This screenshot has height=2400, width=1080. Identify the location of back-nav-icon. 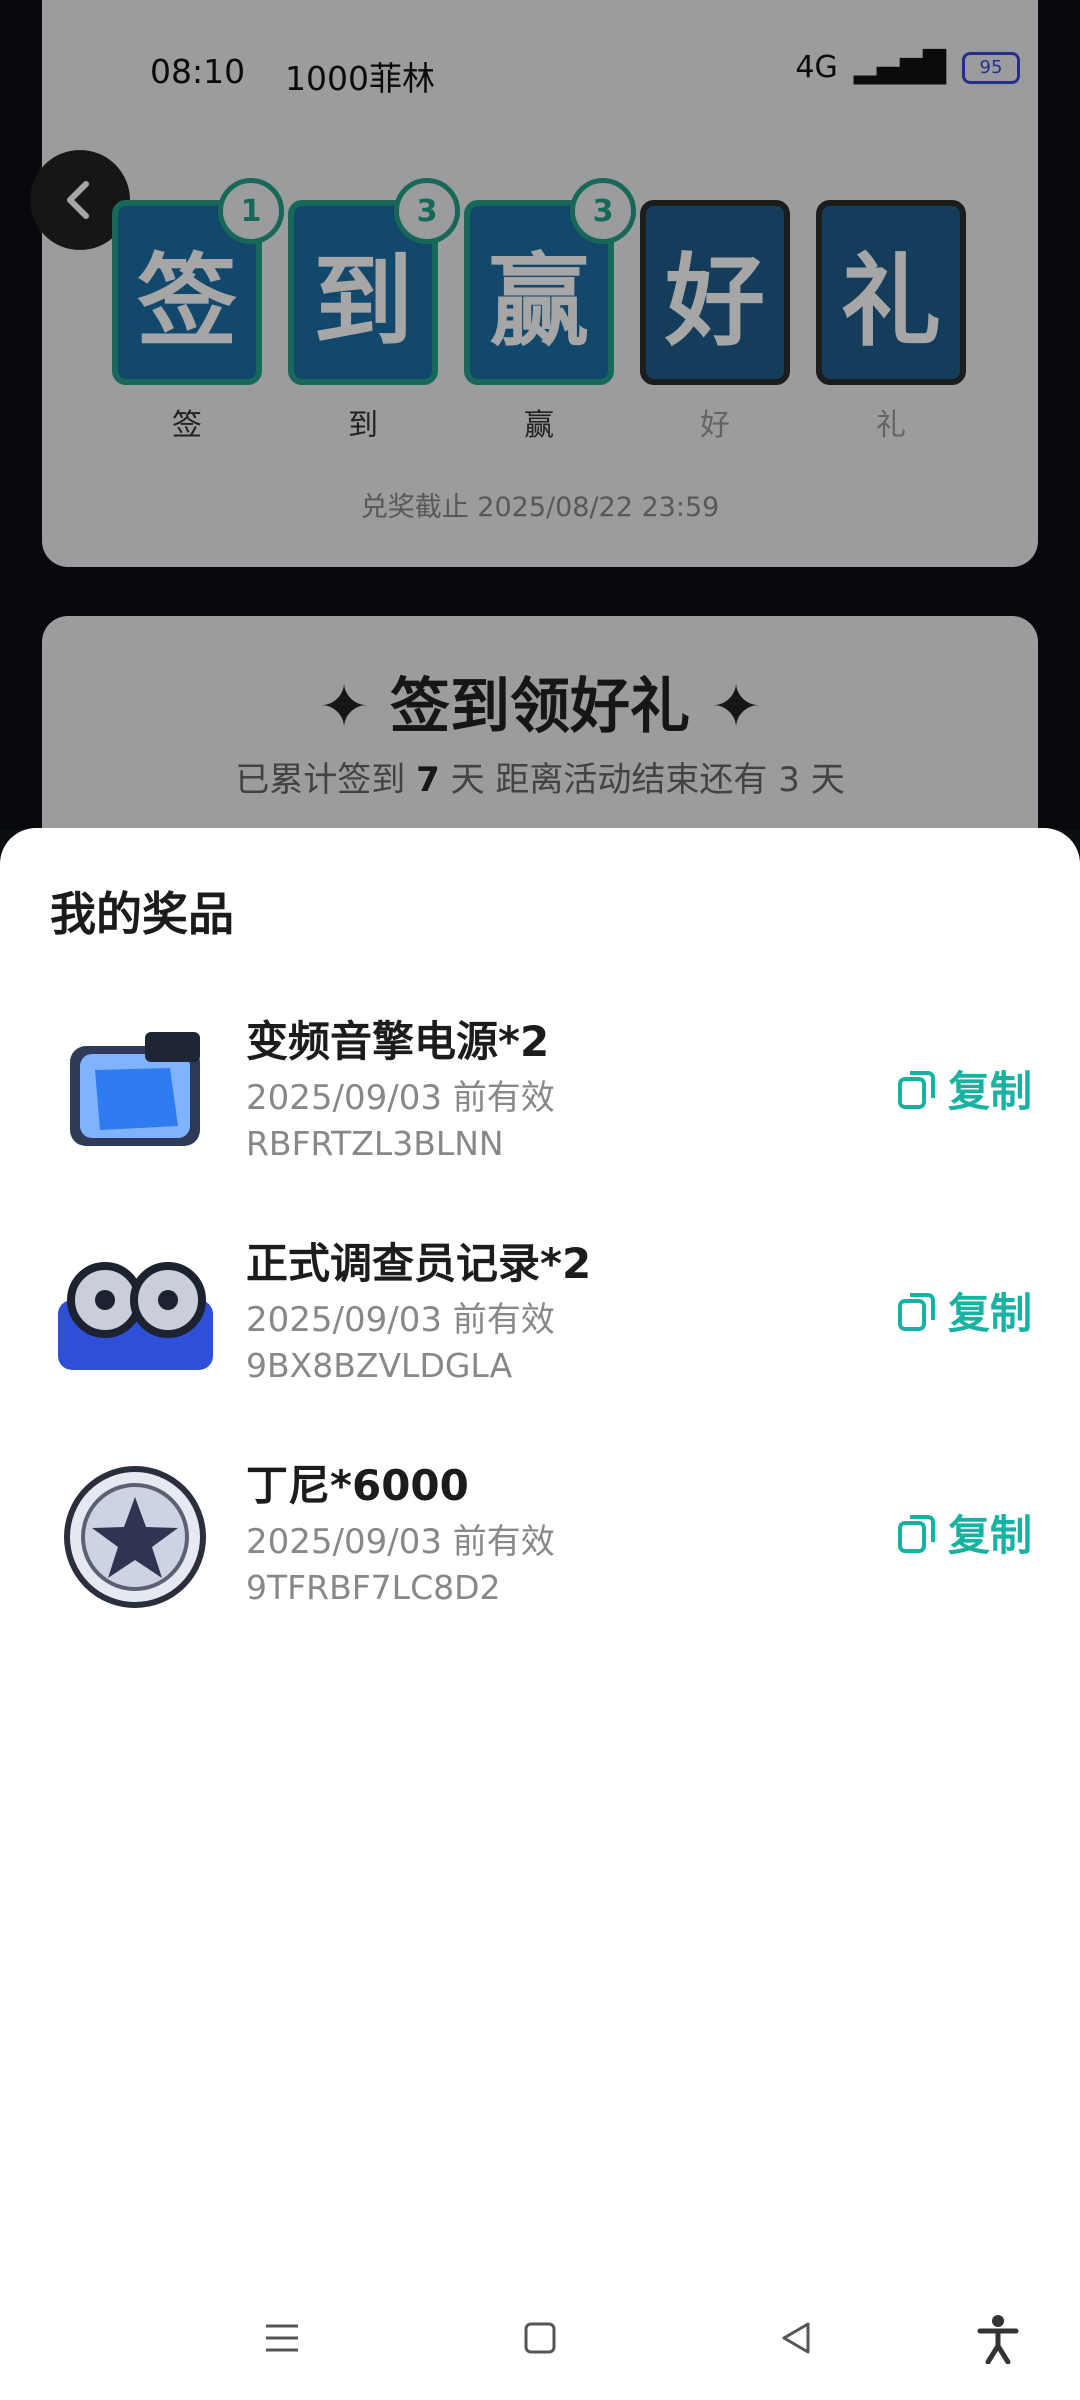
(796, 2338).